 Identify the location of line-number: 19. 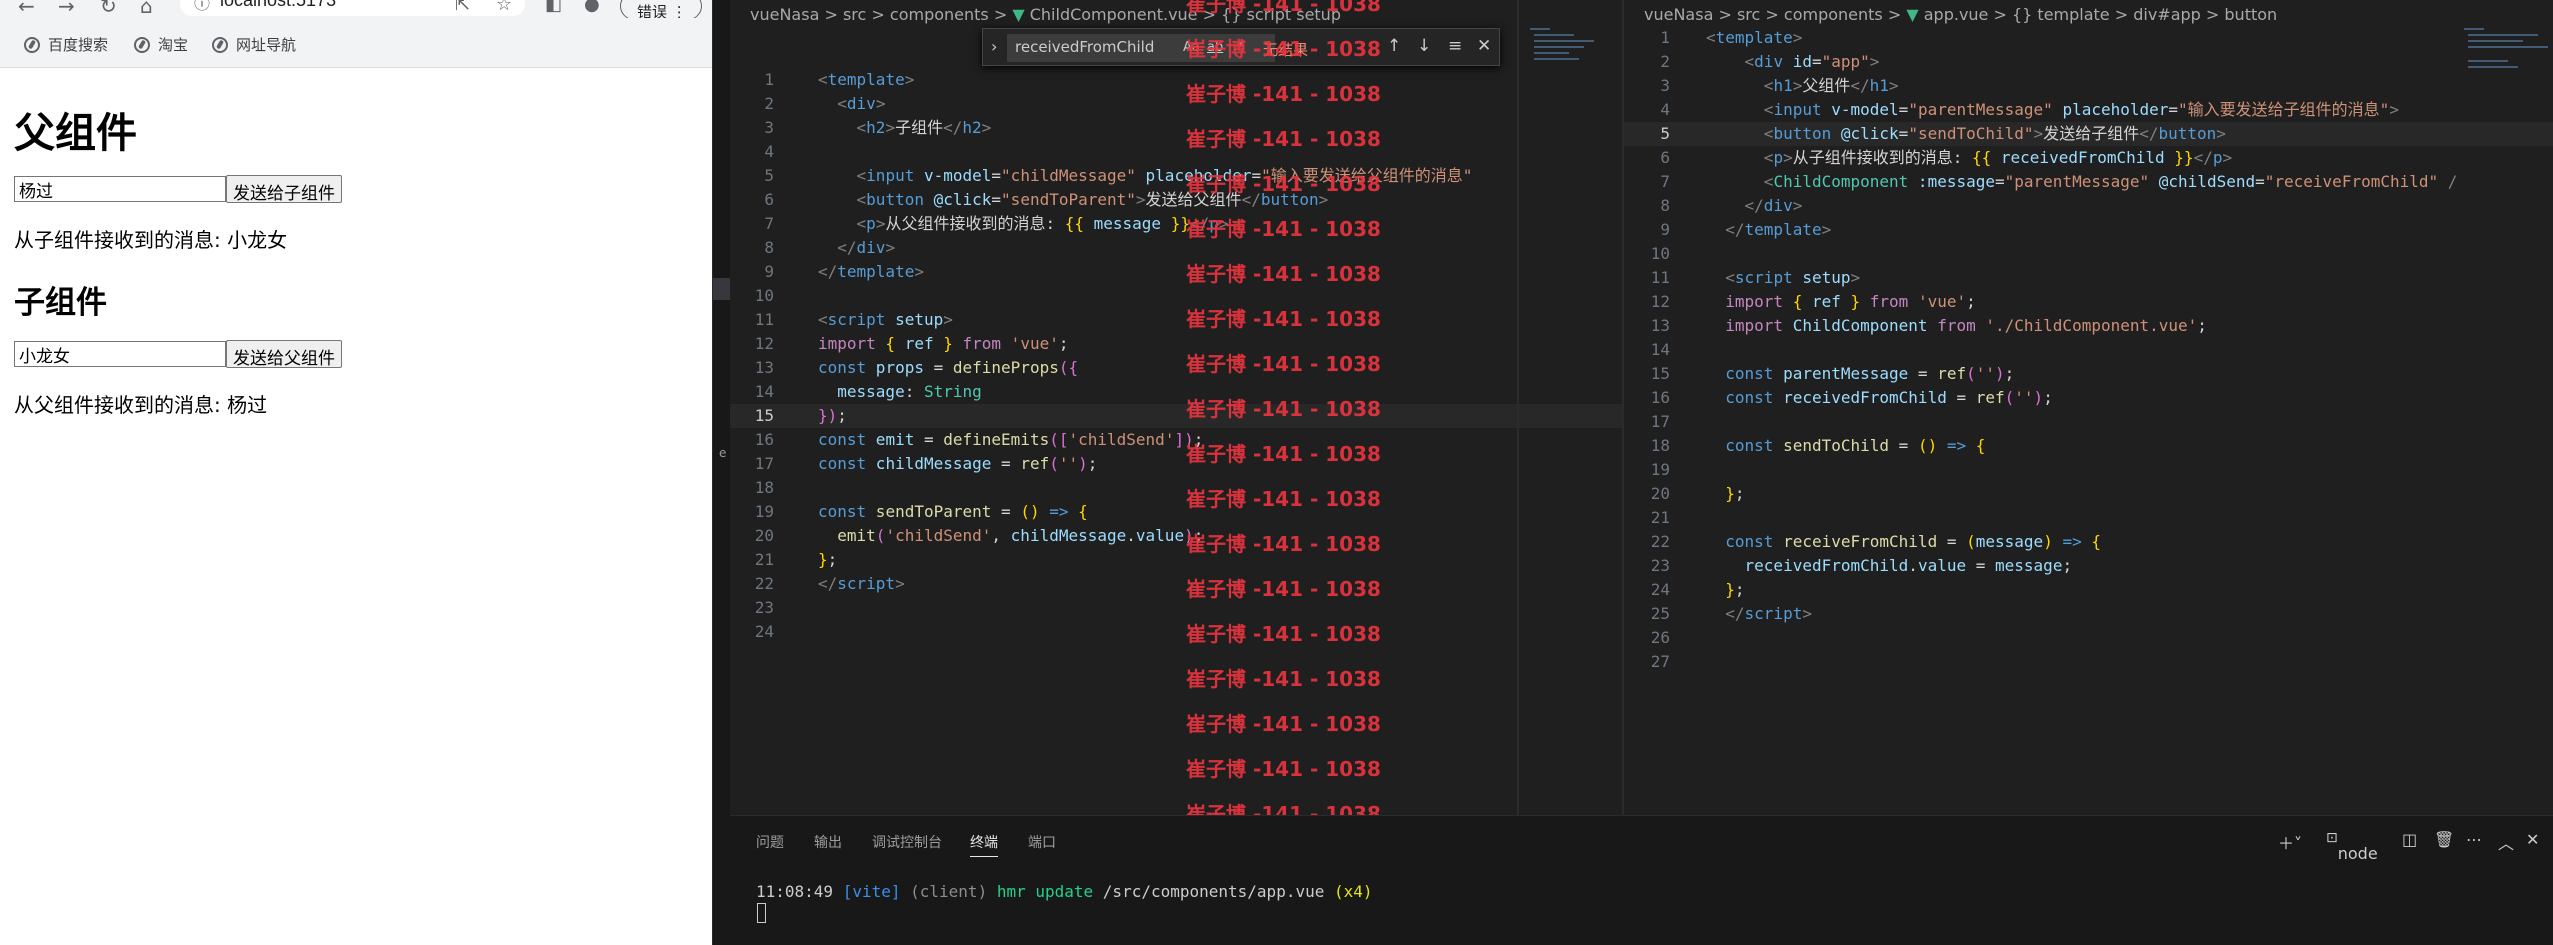
(1650, 470).